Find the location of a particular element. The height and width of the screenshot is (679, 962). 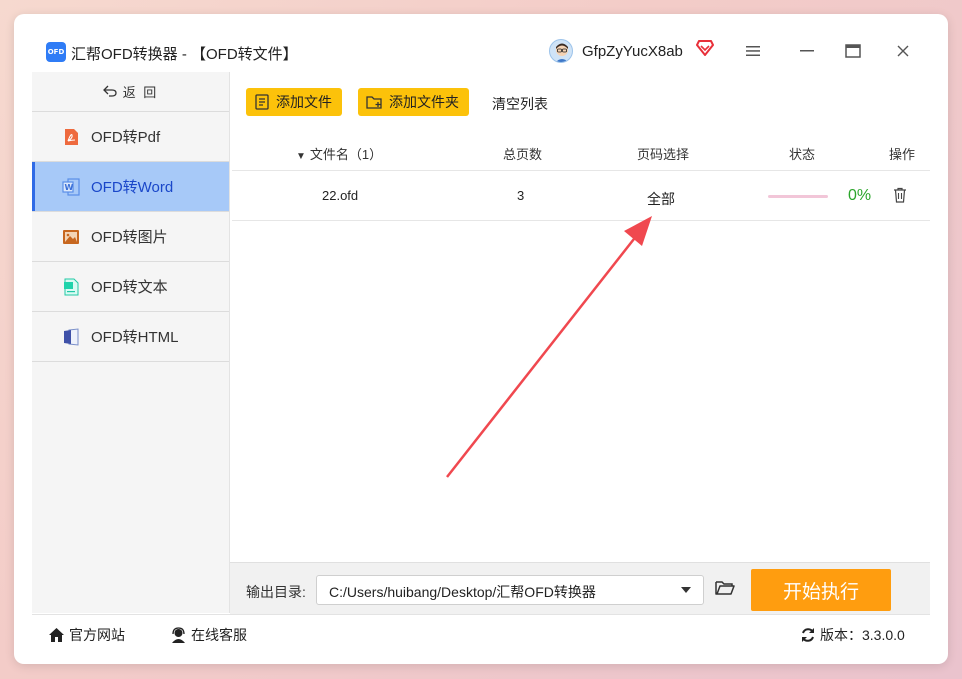

footer: 官方网站 在线客服 版本：3.3.0.0 is located at coordinates (481, 632).